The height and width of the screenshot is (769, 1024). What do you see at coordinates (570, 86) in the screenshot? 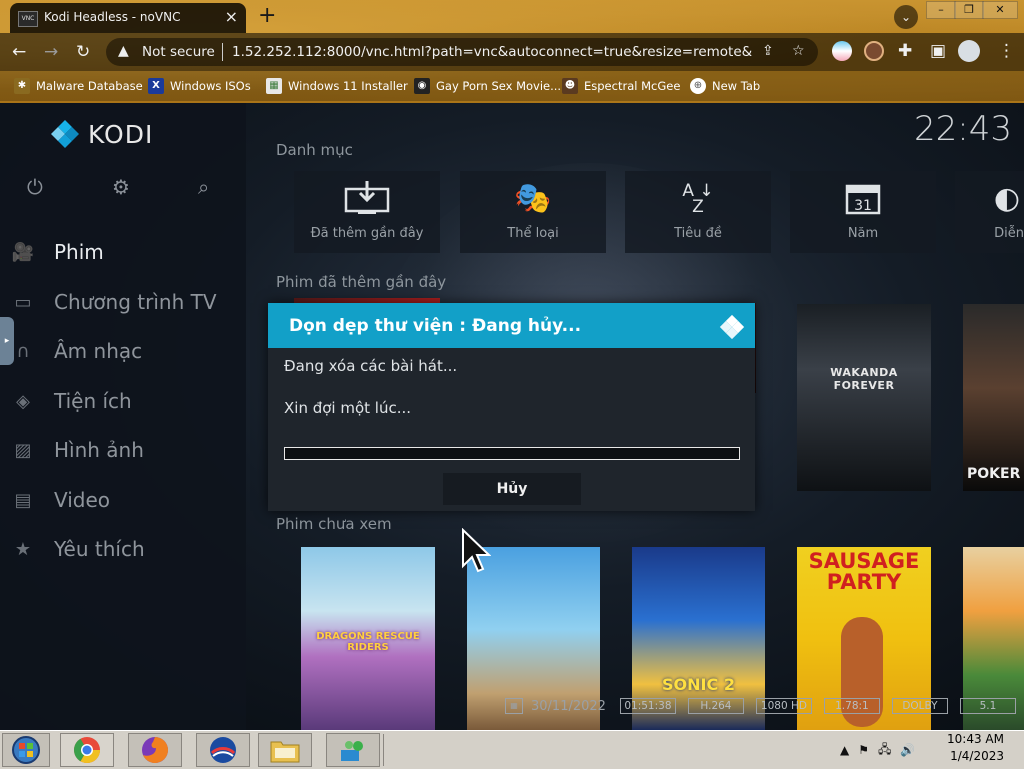
I see `avatar-icon: ☻` at bounding box center [570, 86].